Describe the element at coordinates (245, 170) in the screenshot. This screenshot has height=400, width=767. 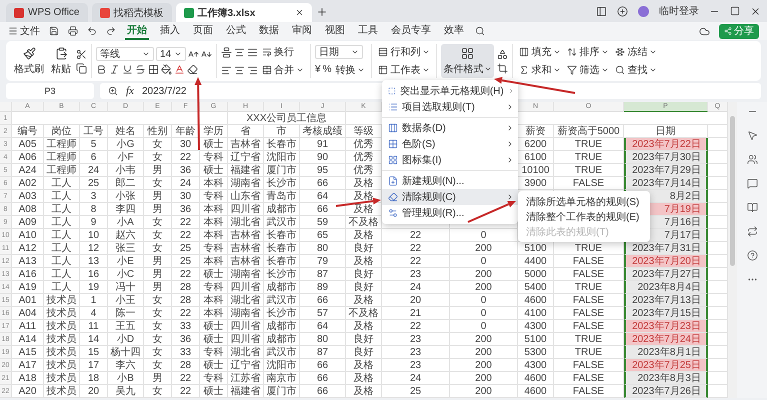
I see `table-cell-text: 福建省` at that location.